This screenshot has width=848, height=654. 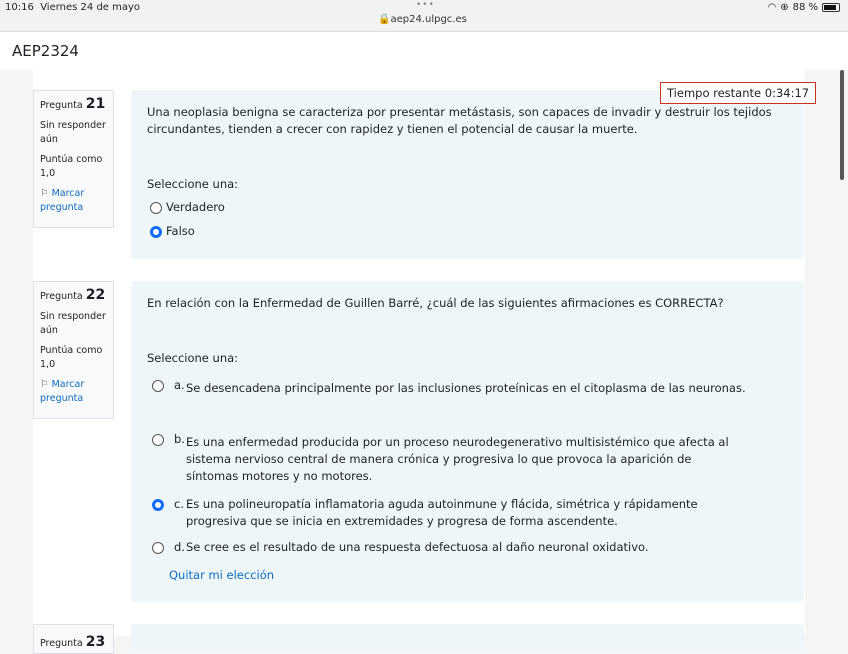 I want to click on battery-icon, so click(x=831, y=7).